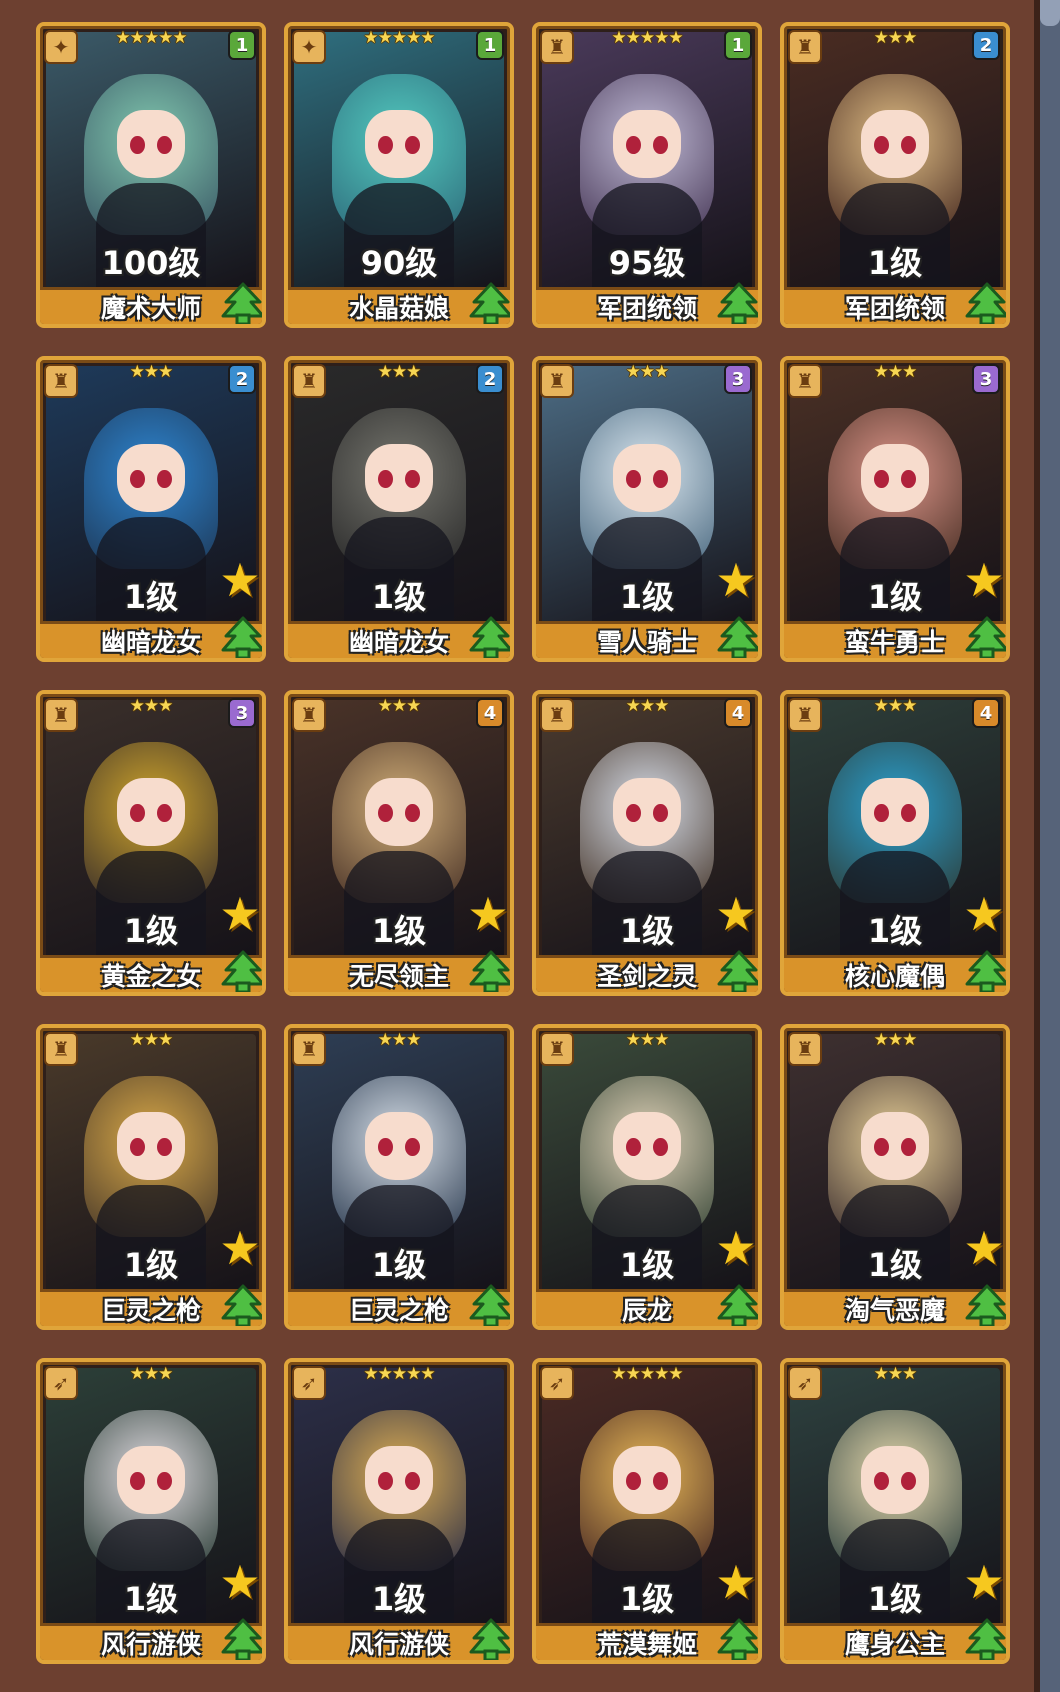  What do you see at coordinates (895, 263) in the screenshot?
I see `hero-level: 1级` at bounding box center [895, 263].